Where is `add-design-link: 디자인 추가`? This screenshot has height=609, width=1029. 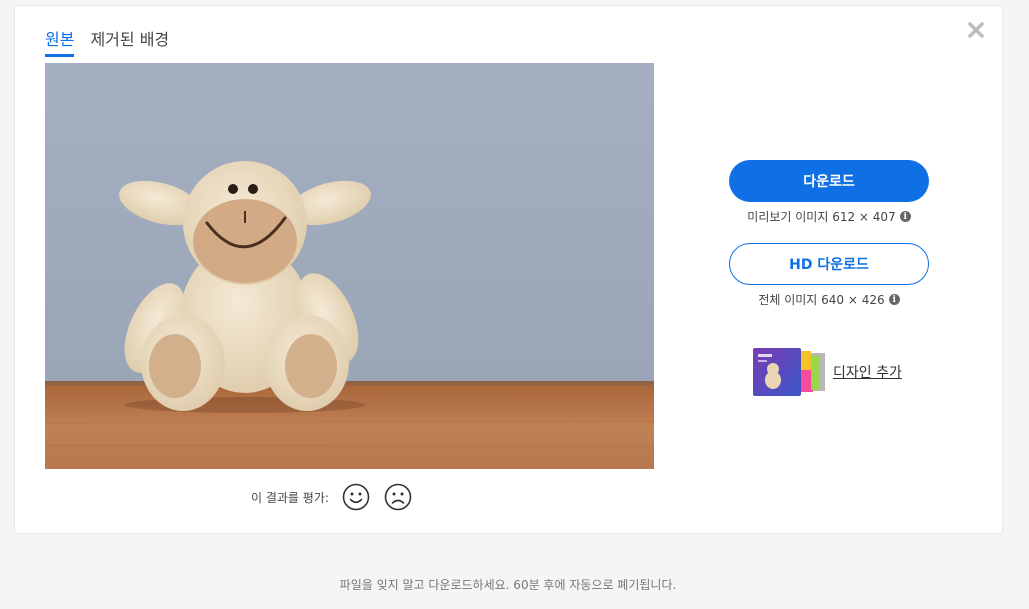 add-design-link: 디자인 추가 is located at coordinates (867, 372).